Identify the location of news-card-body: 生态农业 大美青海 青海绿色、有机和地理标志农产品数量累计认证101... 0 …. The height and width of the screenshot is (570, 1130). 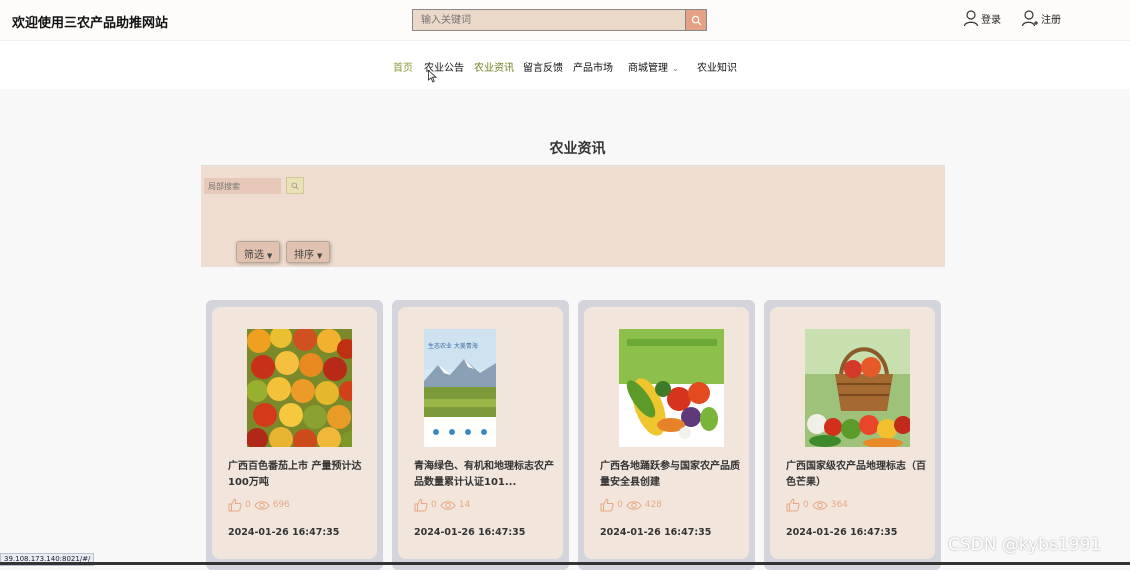
(480, 433).